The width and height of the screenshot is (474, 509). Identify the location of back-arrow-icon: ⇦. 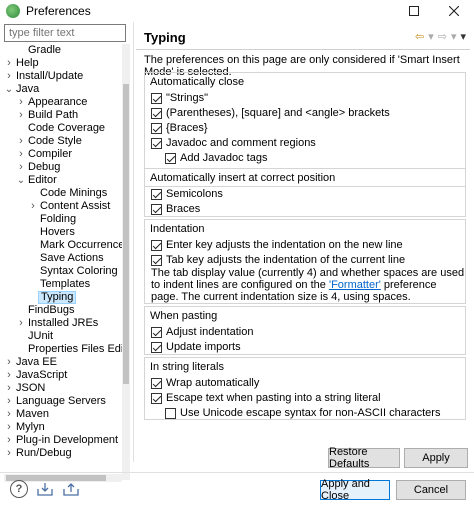
(419, 36).